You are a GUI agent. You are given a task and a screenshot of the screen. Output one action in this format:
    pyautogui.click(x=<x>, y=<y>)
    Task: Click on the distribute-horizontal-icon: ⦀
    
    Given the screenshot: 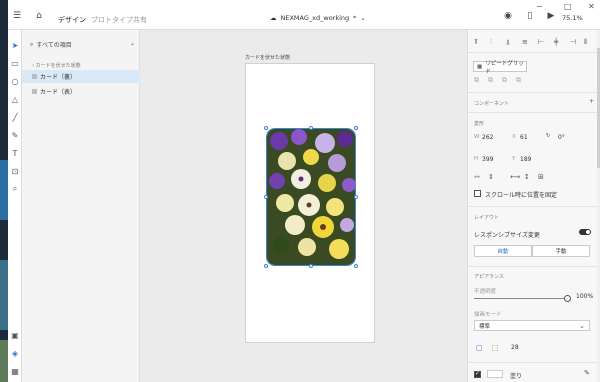 What is the action you would take?
    pyautogui.click(x=585, y=42)
    